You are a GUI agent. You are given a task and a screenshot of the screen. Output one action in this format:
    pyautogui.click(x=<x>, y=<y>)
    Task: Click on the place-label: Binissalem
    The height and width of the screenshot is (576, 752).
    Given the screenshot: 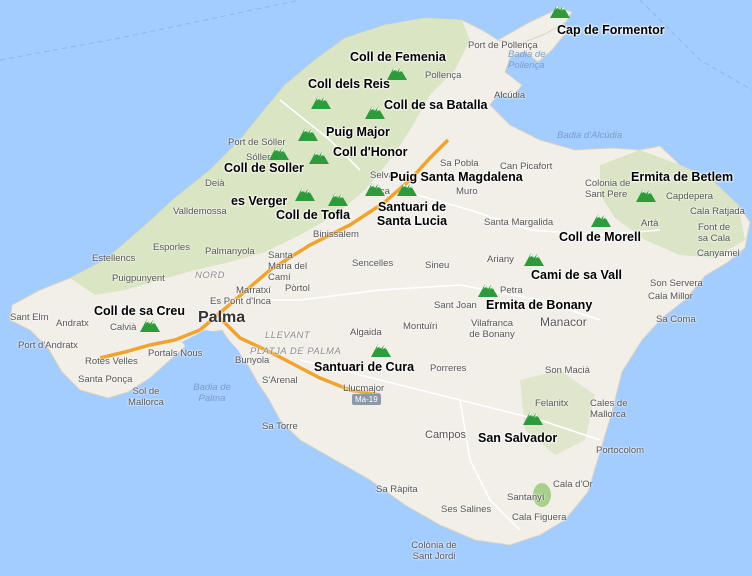 What is the action you would take?
    pyautogui.click(x=336, y=234)
    